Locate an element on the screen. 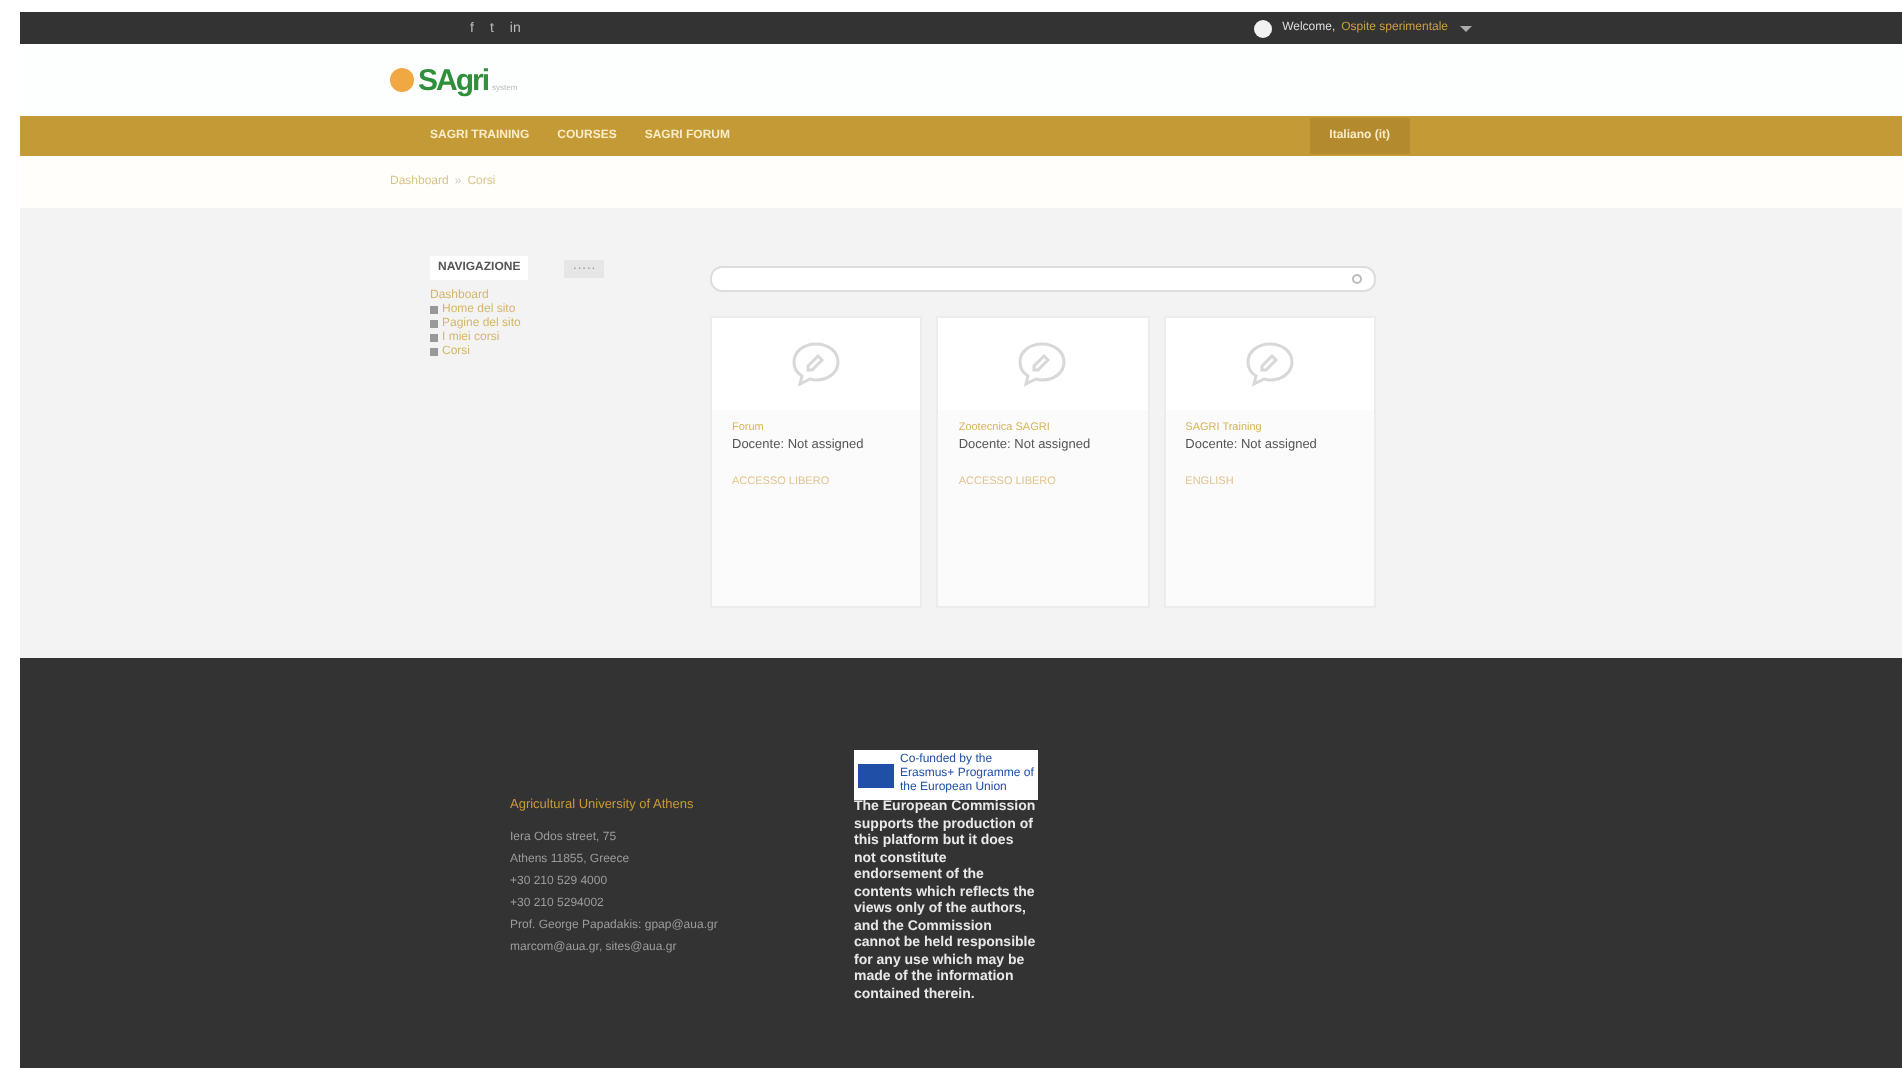 The width and height of the screenshot is (1902, 1068). flag-icon is located at coordinates (876, 775).